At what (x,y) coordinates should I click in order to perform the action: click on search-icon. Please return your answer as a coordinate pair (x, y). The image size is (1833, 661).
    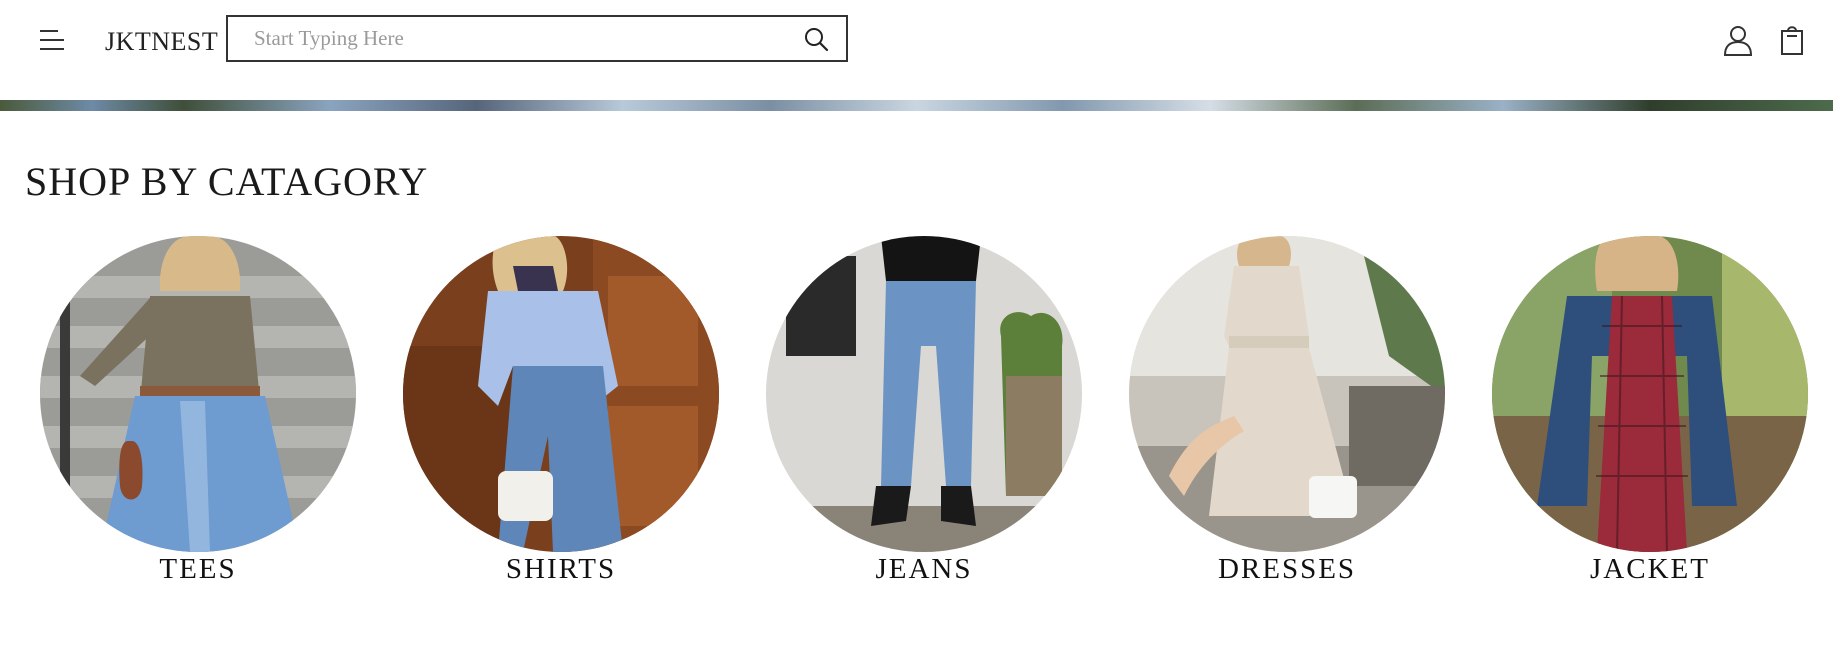
    Looking at the image, I should click on (816, 38).